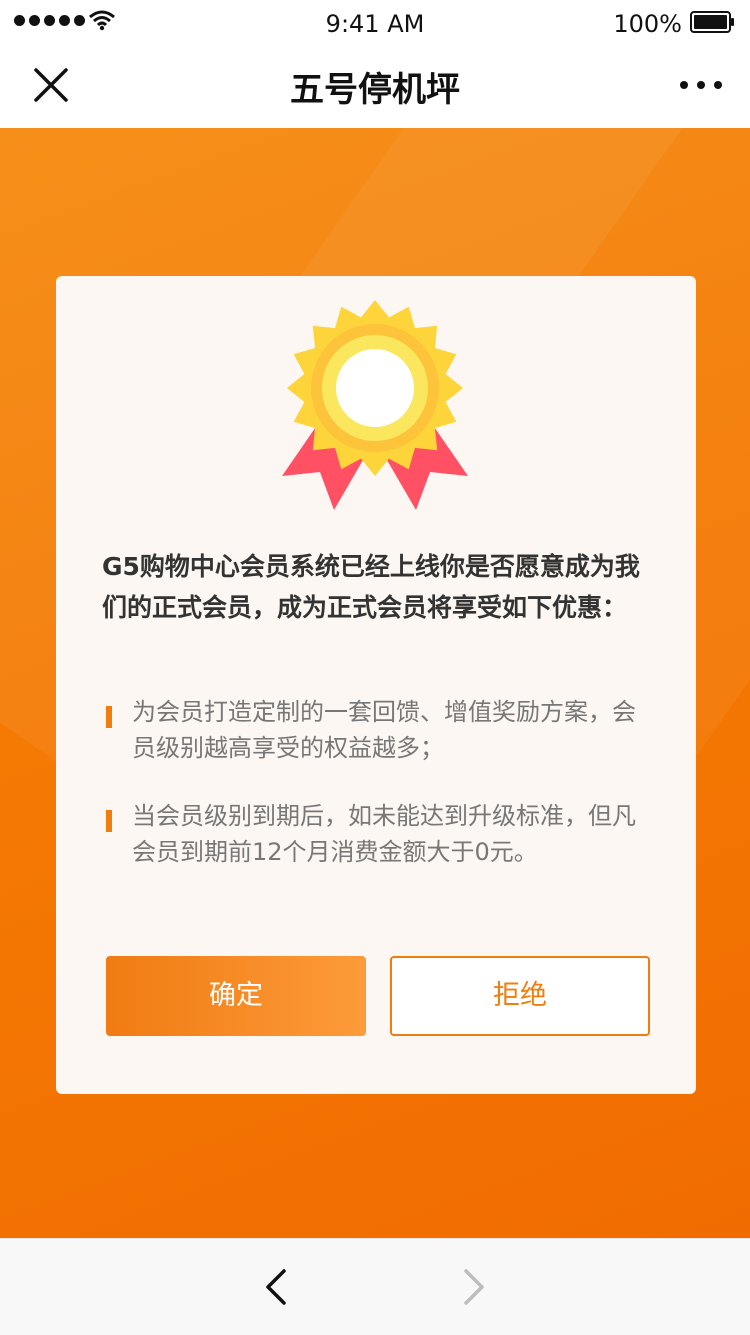 Image resolution: width=750 pixels, height=1335 pixels. Describe the element at coordinates (375, 90) in the screenshot. I see `page-title: 五号停机坪` at that location.